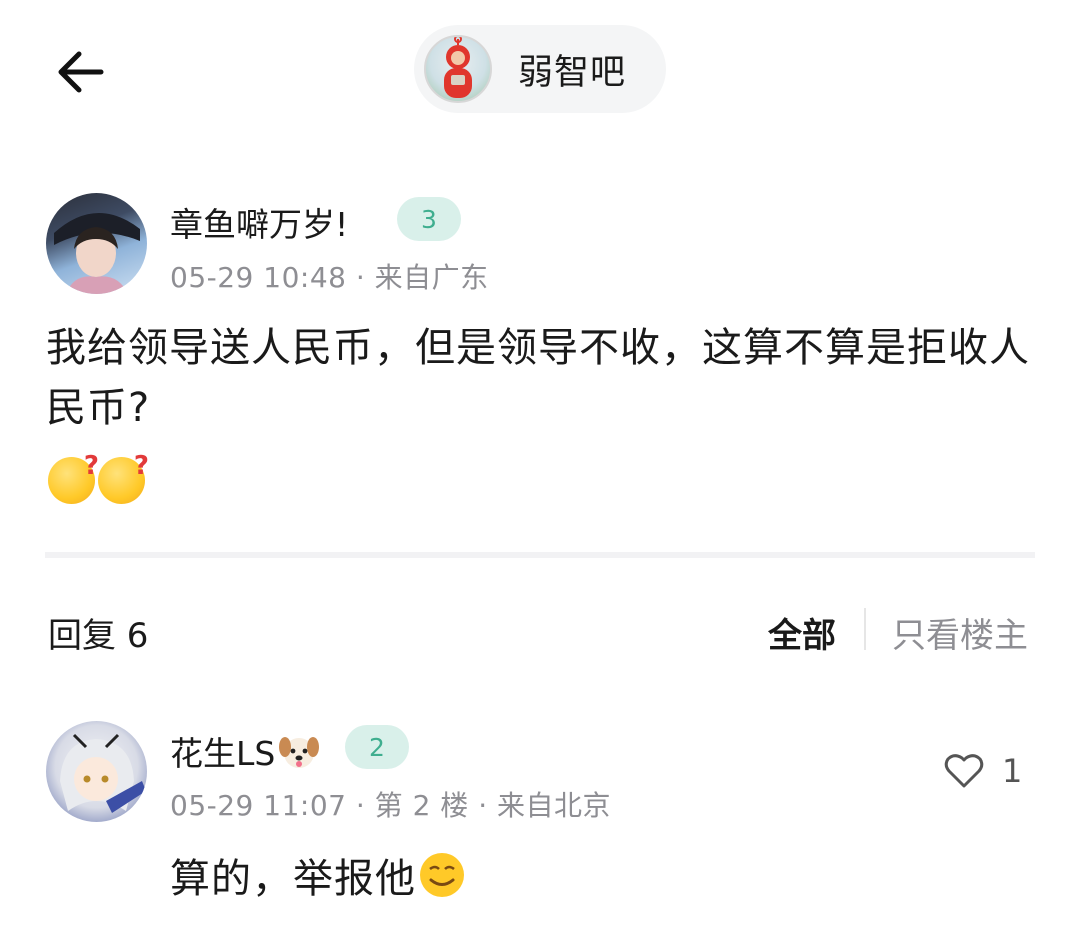  Describe the element at coordinates (377, 747) in the screenshot. I see `reply-level-badge: 2` at that location.